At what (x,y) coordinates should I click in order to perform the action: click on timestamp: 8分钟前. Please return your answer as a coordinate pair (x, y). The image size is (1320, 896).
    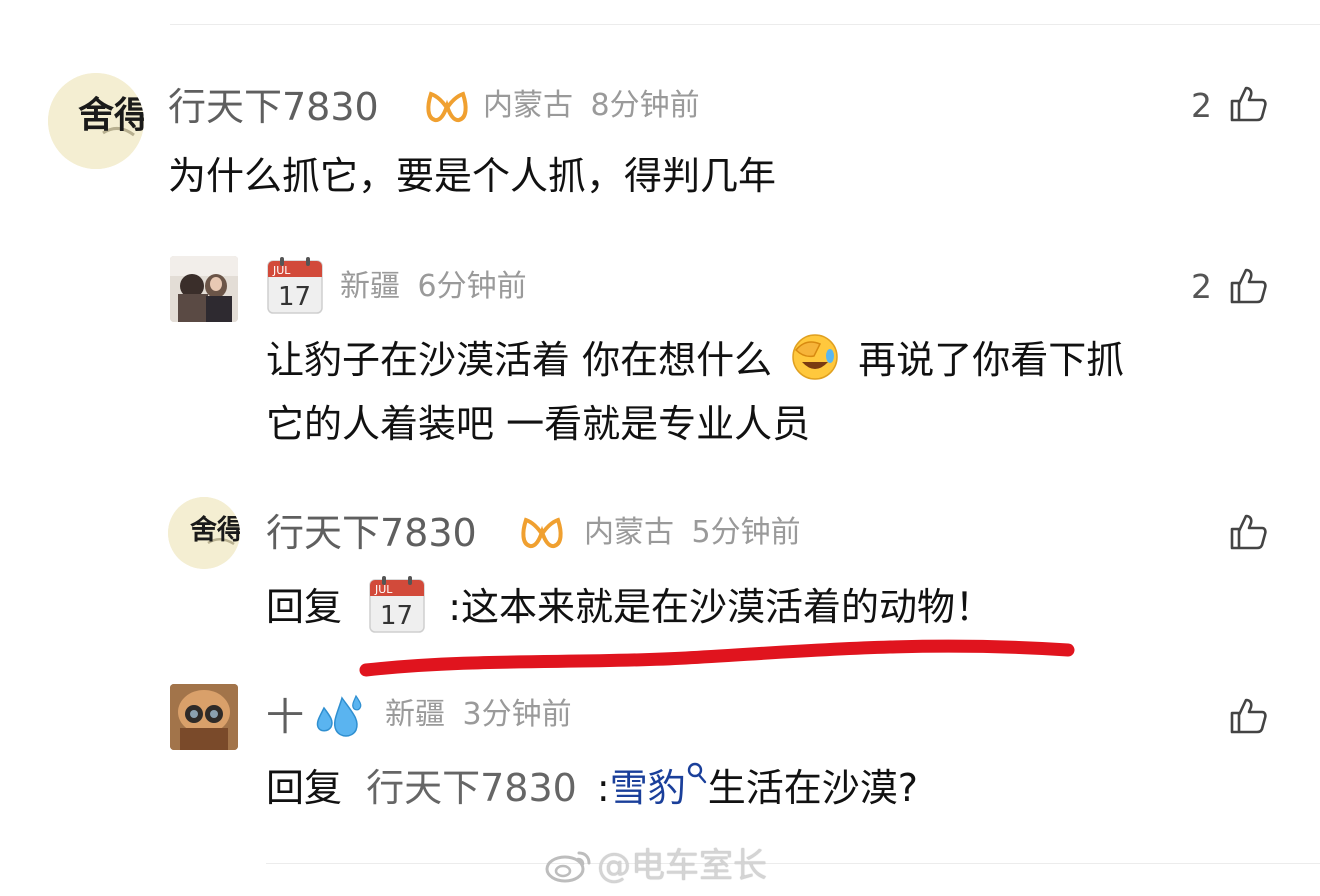
    Looking at the image, I should click on (645, 105).